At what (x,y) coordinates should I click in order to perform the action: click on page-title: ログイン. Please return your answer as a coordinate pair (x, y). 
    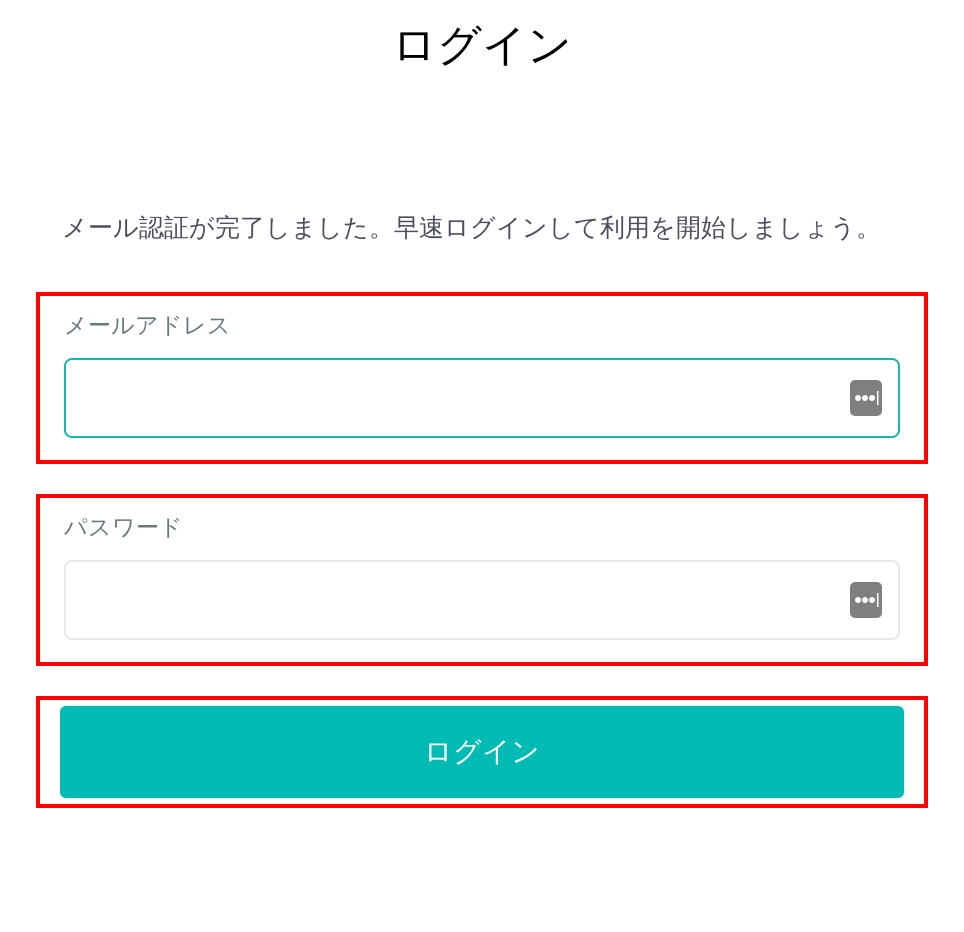
    Looking at the image, I should click on (482, 46).